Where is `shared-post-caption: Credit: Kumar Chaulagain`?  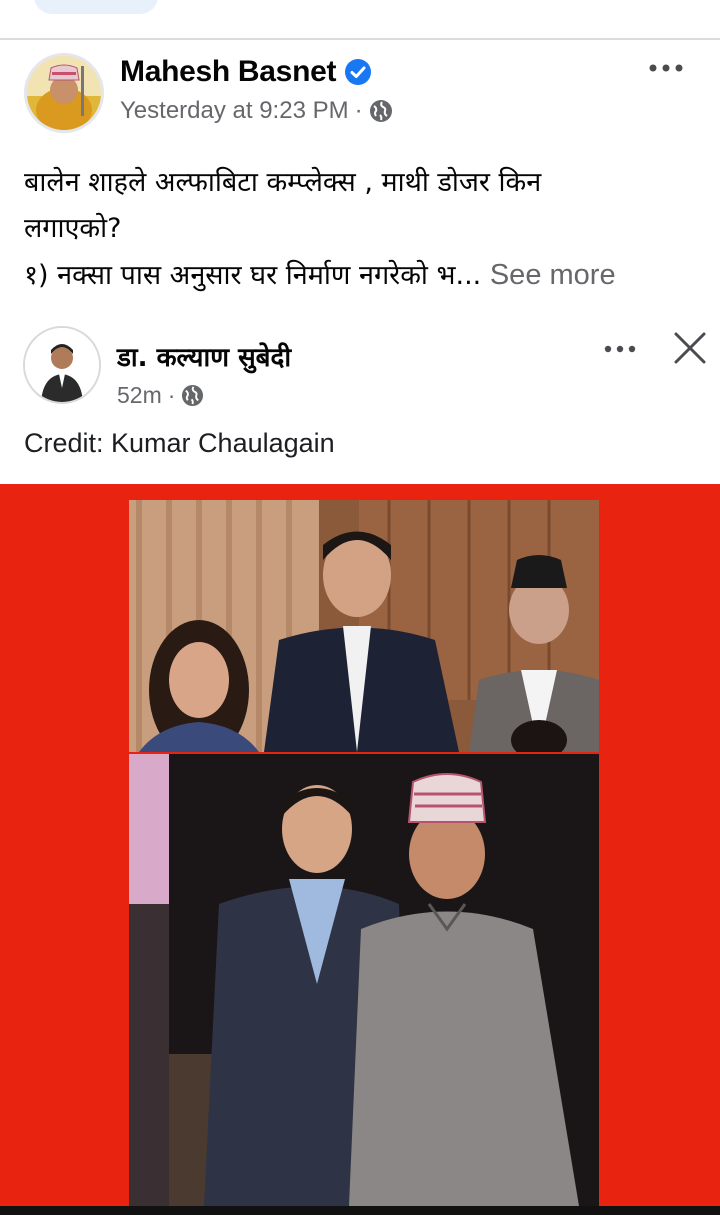
shared-post-caption: Credit: Kumar Chaulagain is located at coordinates (179, 443).